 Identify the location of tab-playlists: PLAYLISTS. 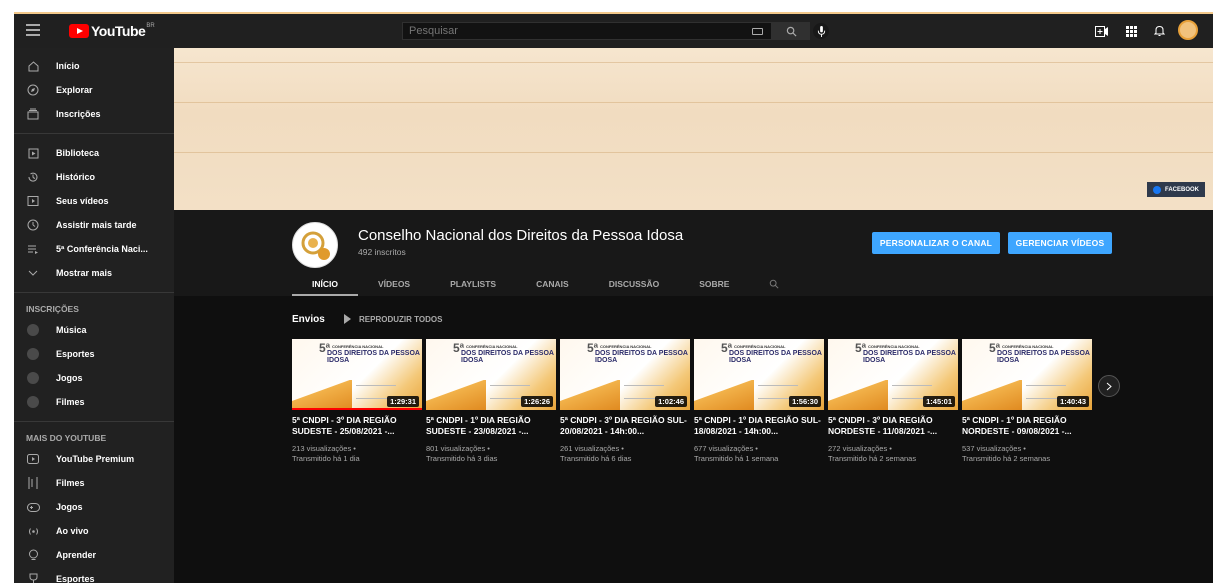
(473, 284).